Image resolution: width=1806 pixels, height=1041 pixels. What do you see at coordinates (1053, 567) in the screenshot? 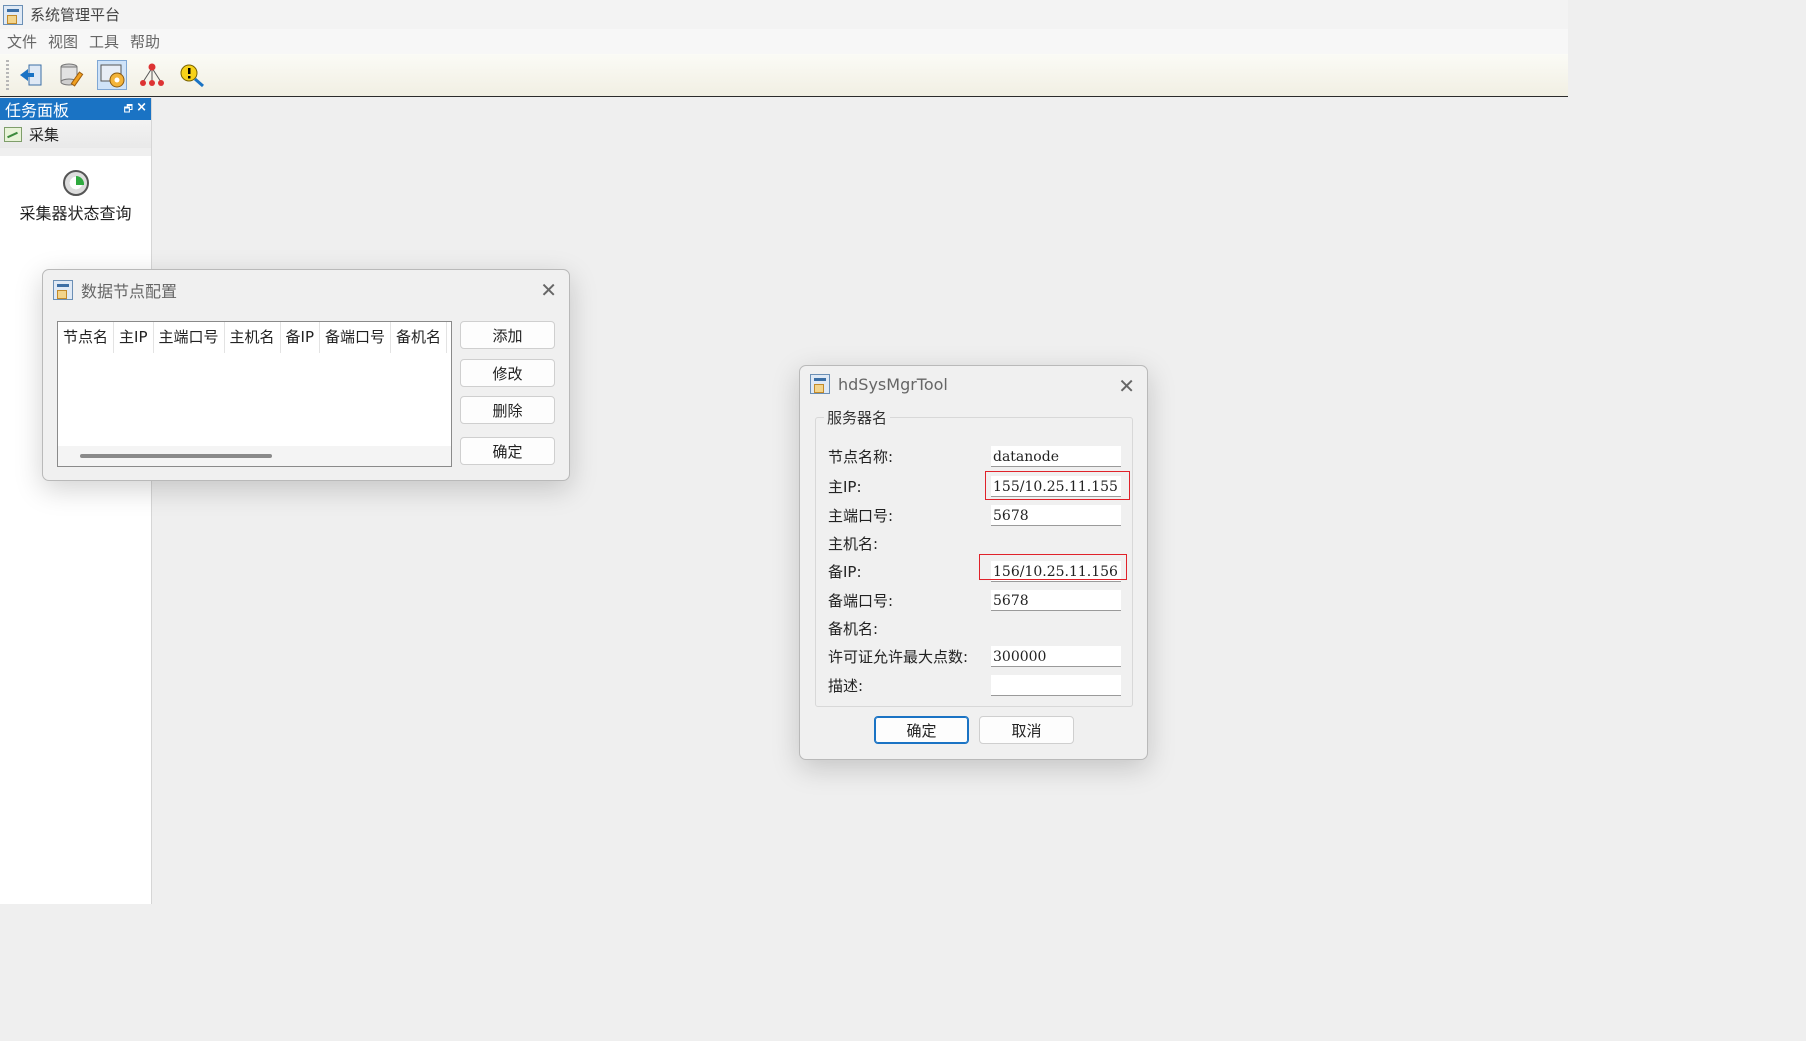
I see `highlight-box-backup-ip` at bounding box center [1053, 567].